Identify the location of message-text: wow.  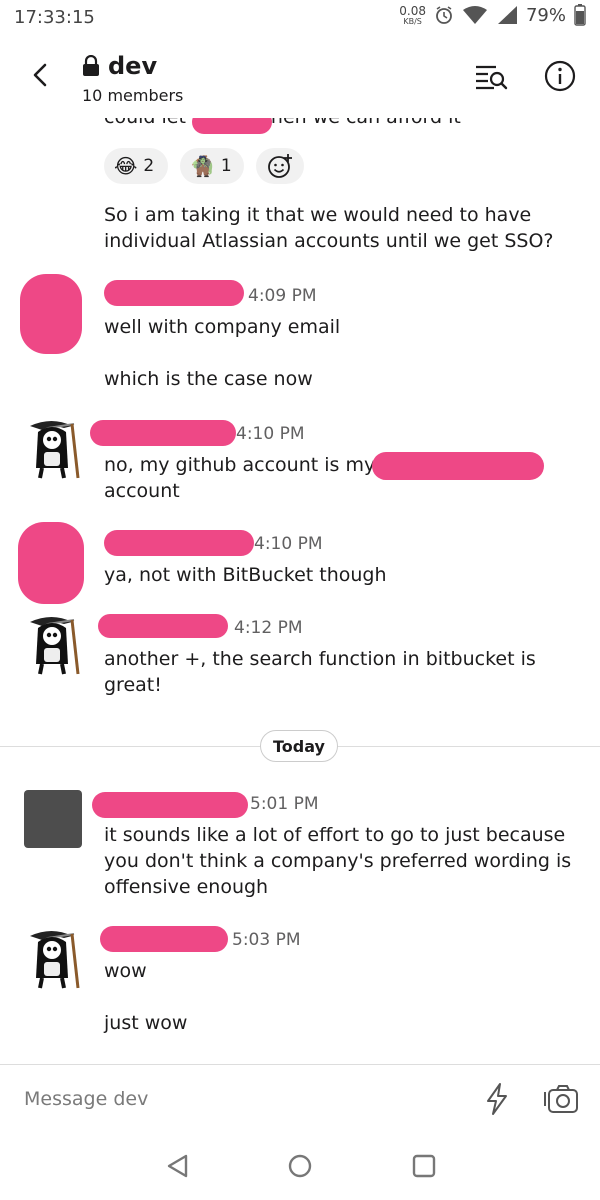
(125, 971).